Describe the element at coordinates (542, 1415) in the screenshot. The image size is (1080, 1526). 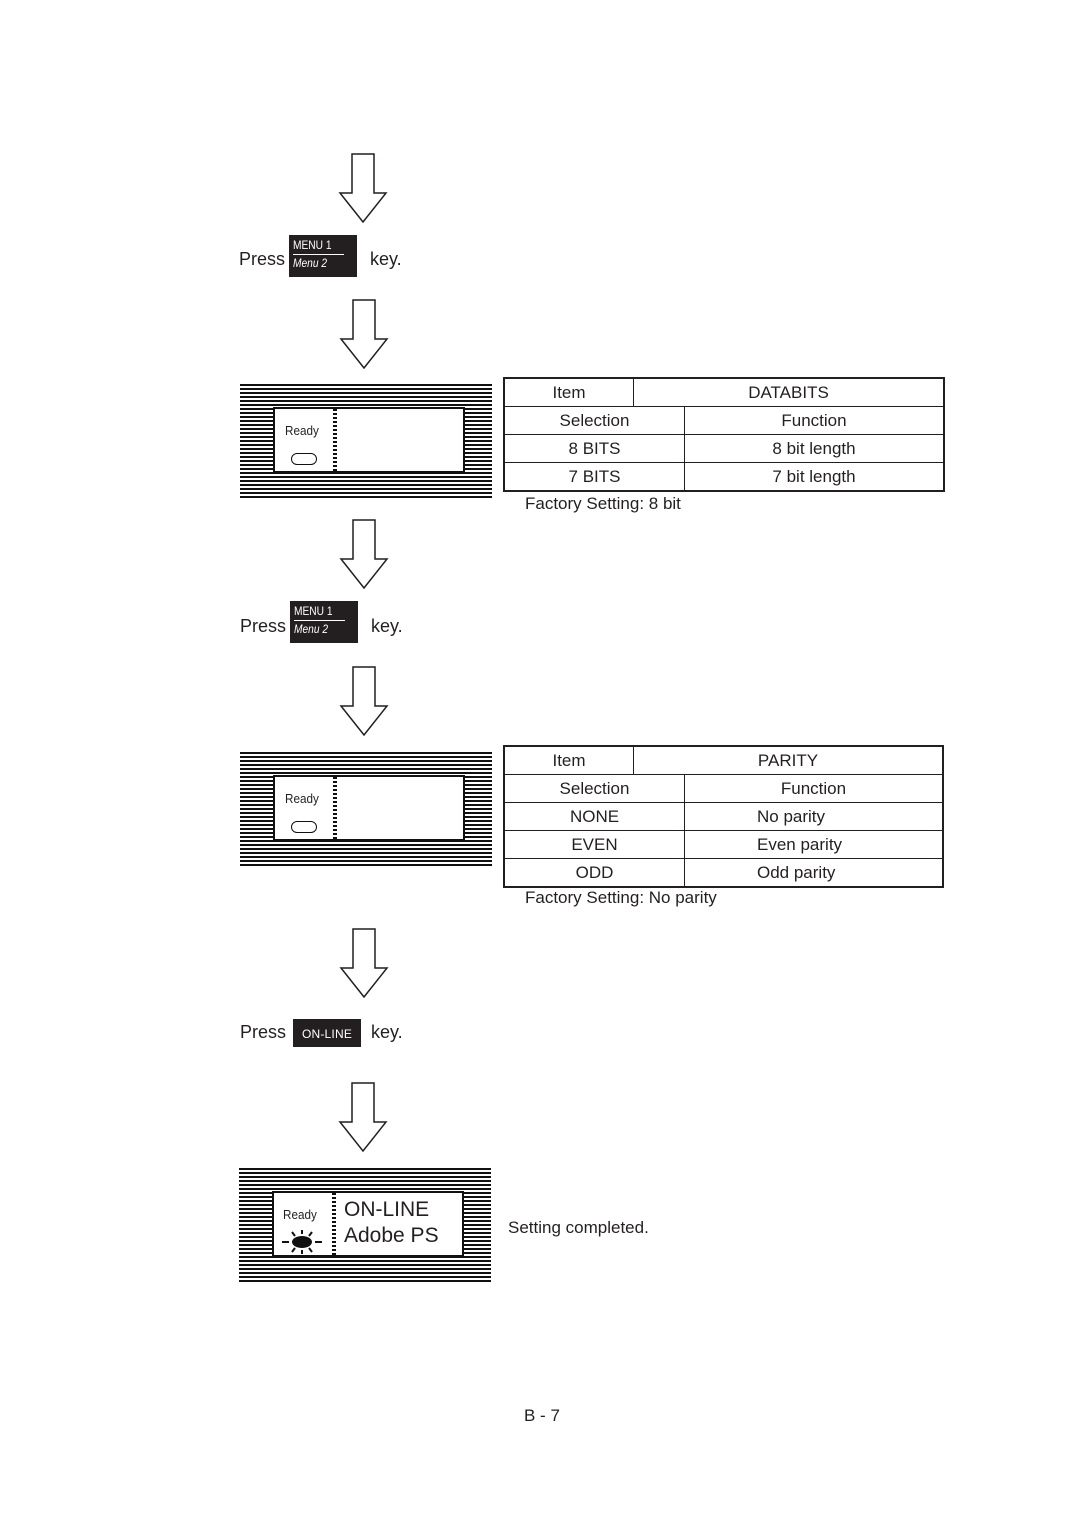
I see `page-number: B - 7` at that location.